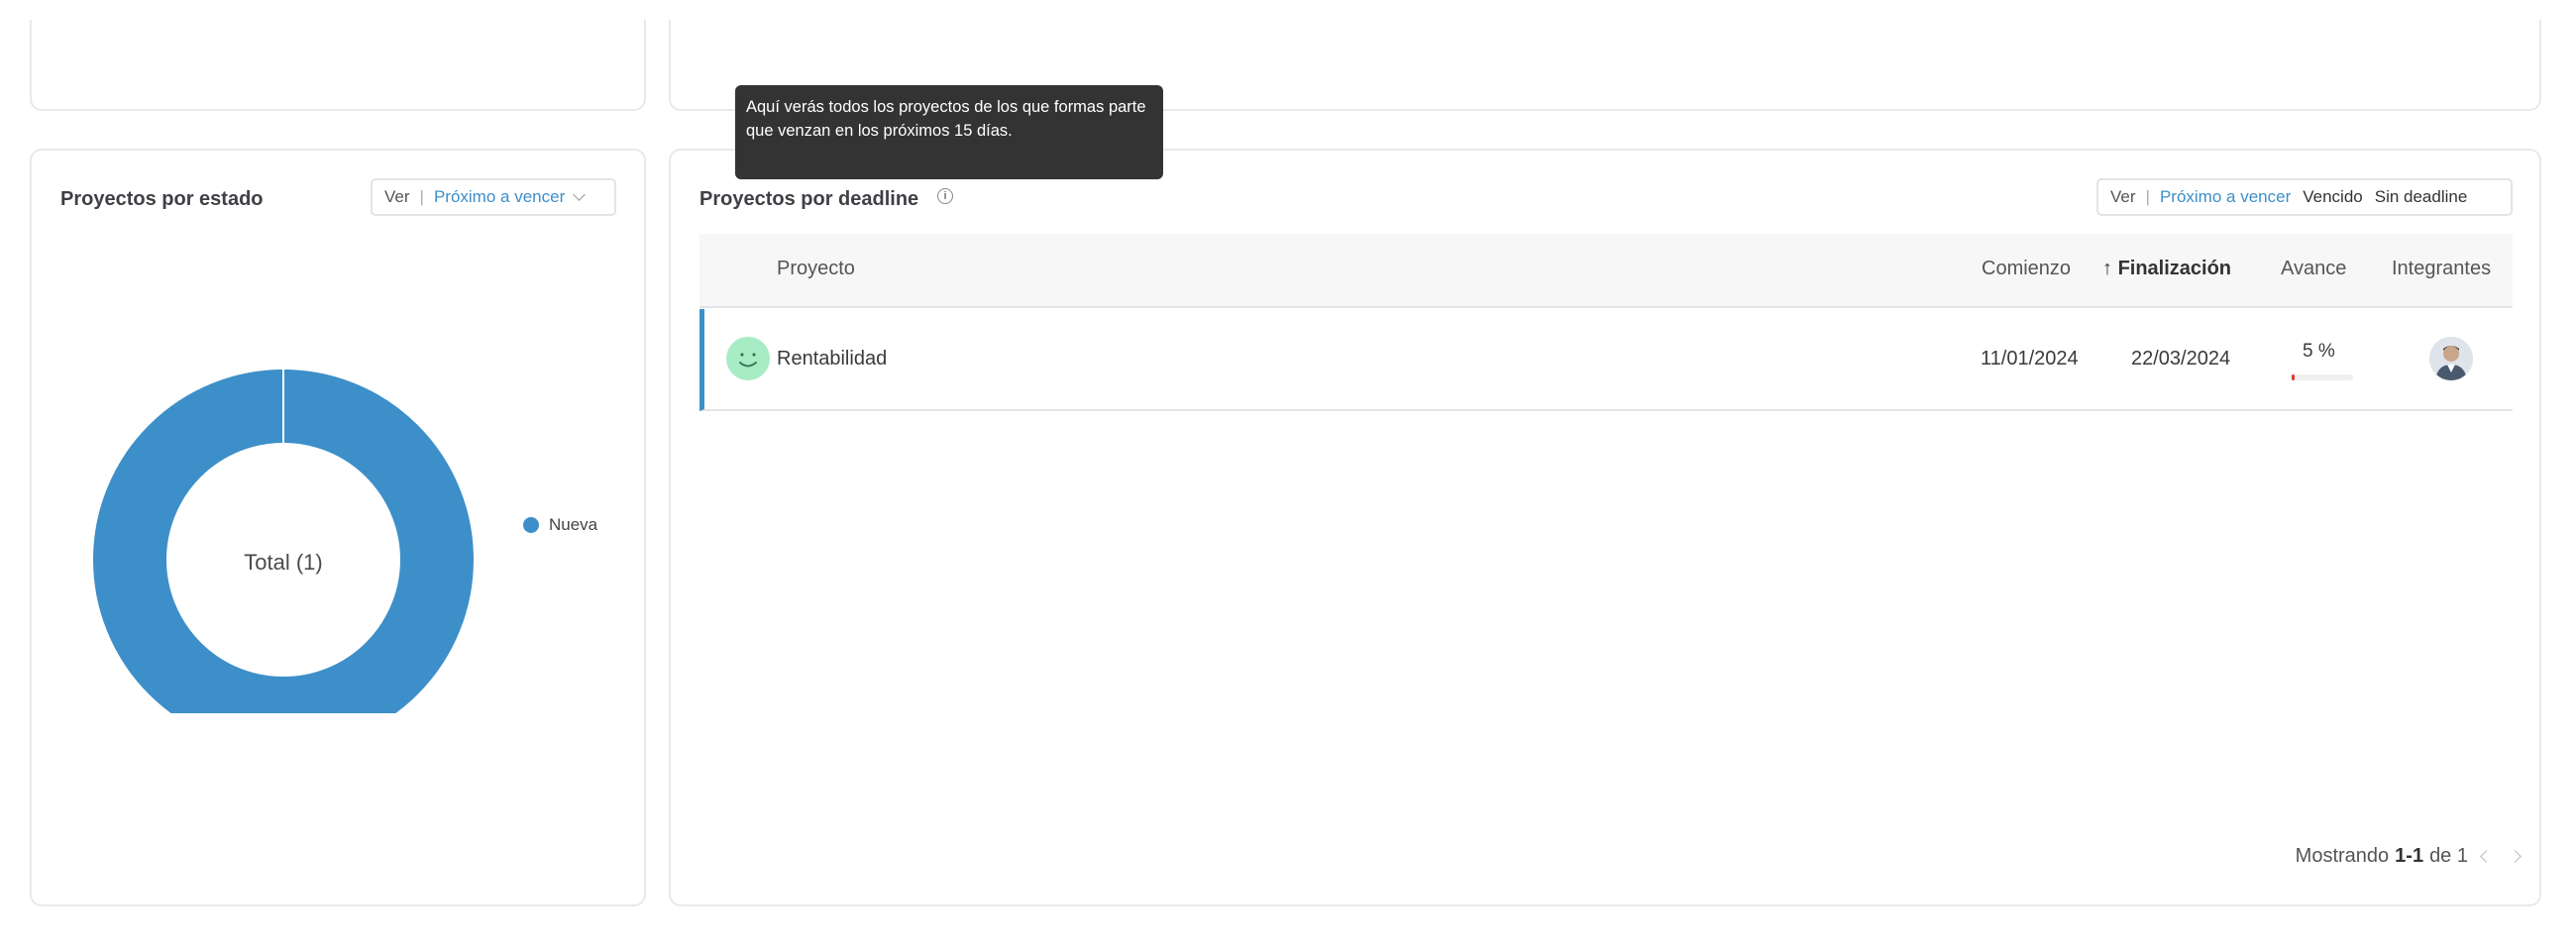 This screenshot has width=2576, height=951. What do you see at coordinates (1606, 360) in the screenshot?
I see `table-row: Rentabilidad 11/01/2024 22/03/2024 5 %` at bounding box center [1606, 360].